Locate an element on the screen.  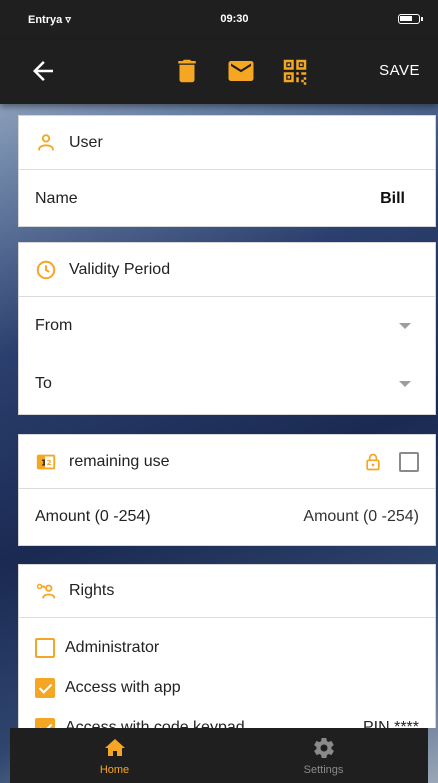
remaining-card-title: remaining use is located at coordinates (119, 461).